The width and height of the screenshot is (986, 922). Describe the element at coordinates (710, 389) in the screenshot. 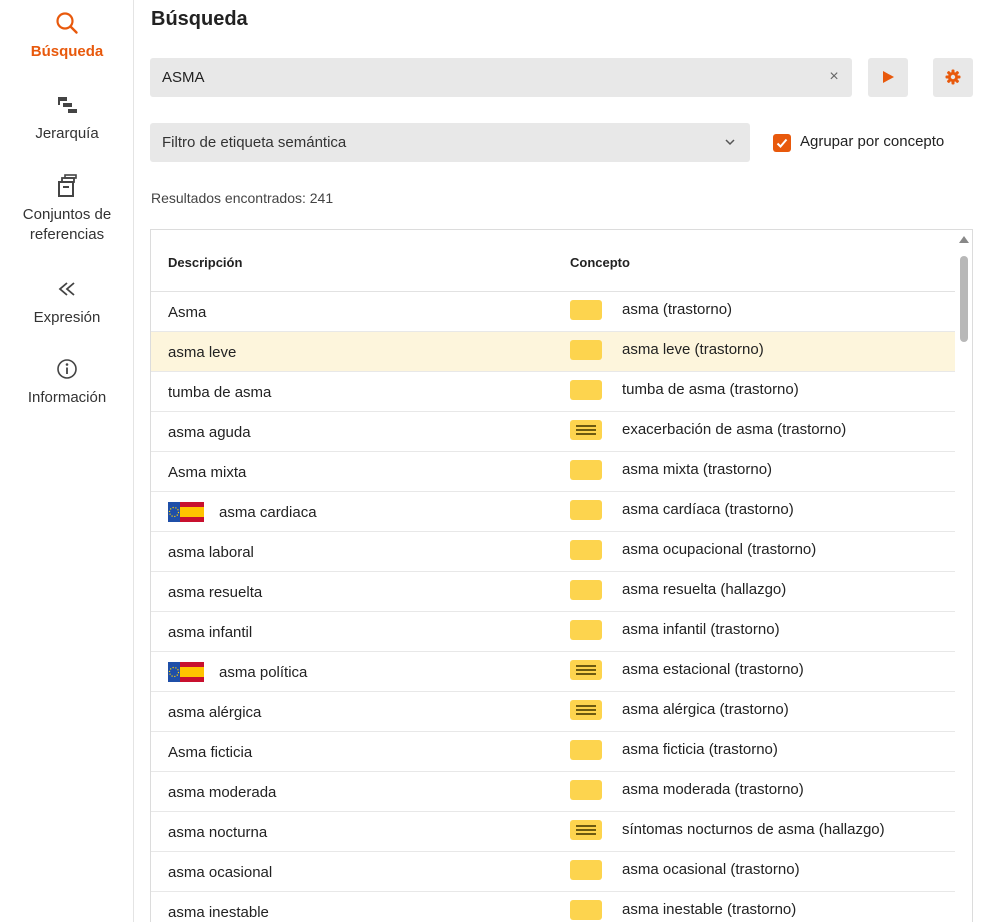

I see `row-concept: tumba de asma (trastorno)` at that location.